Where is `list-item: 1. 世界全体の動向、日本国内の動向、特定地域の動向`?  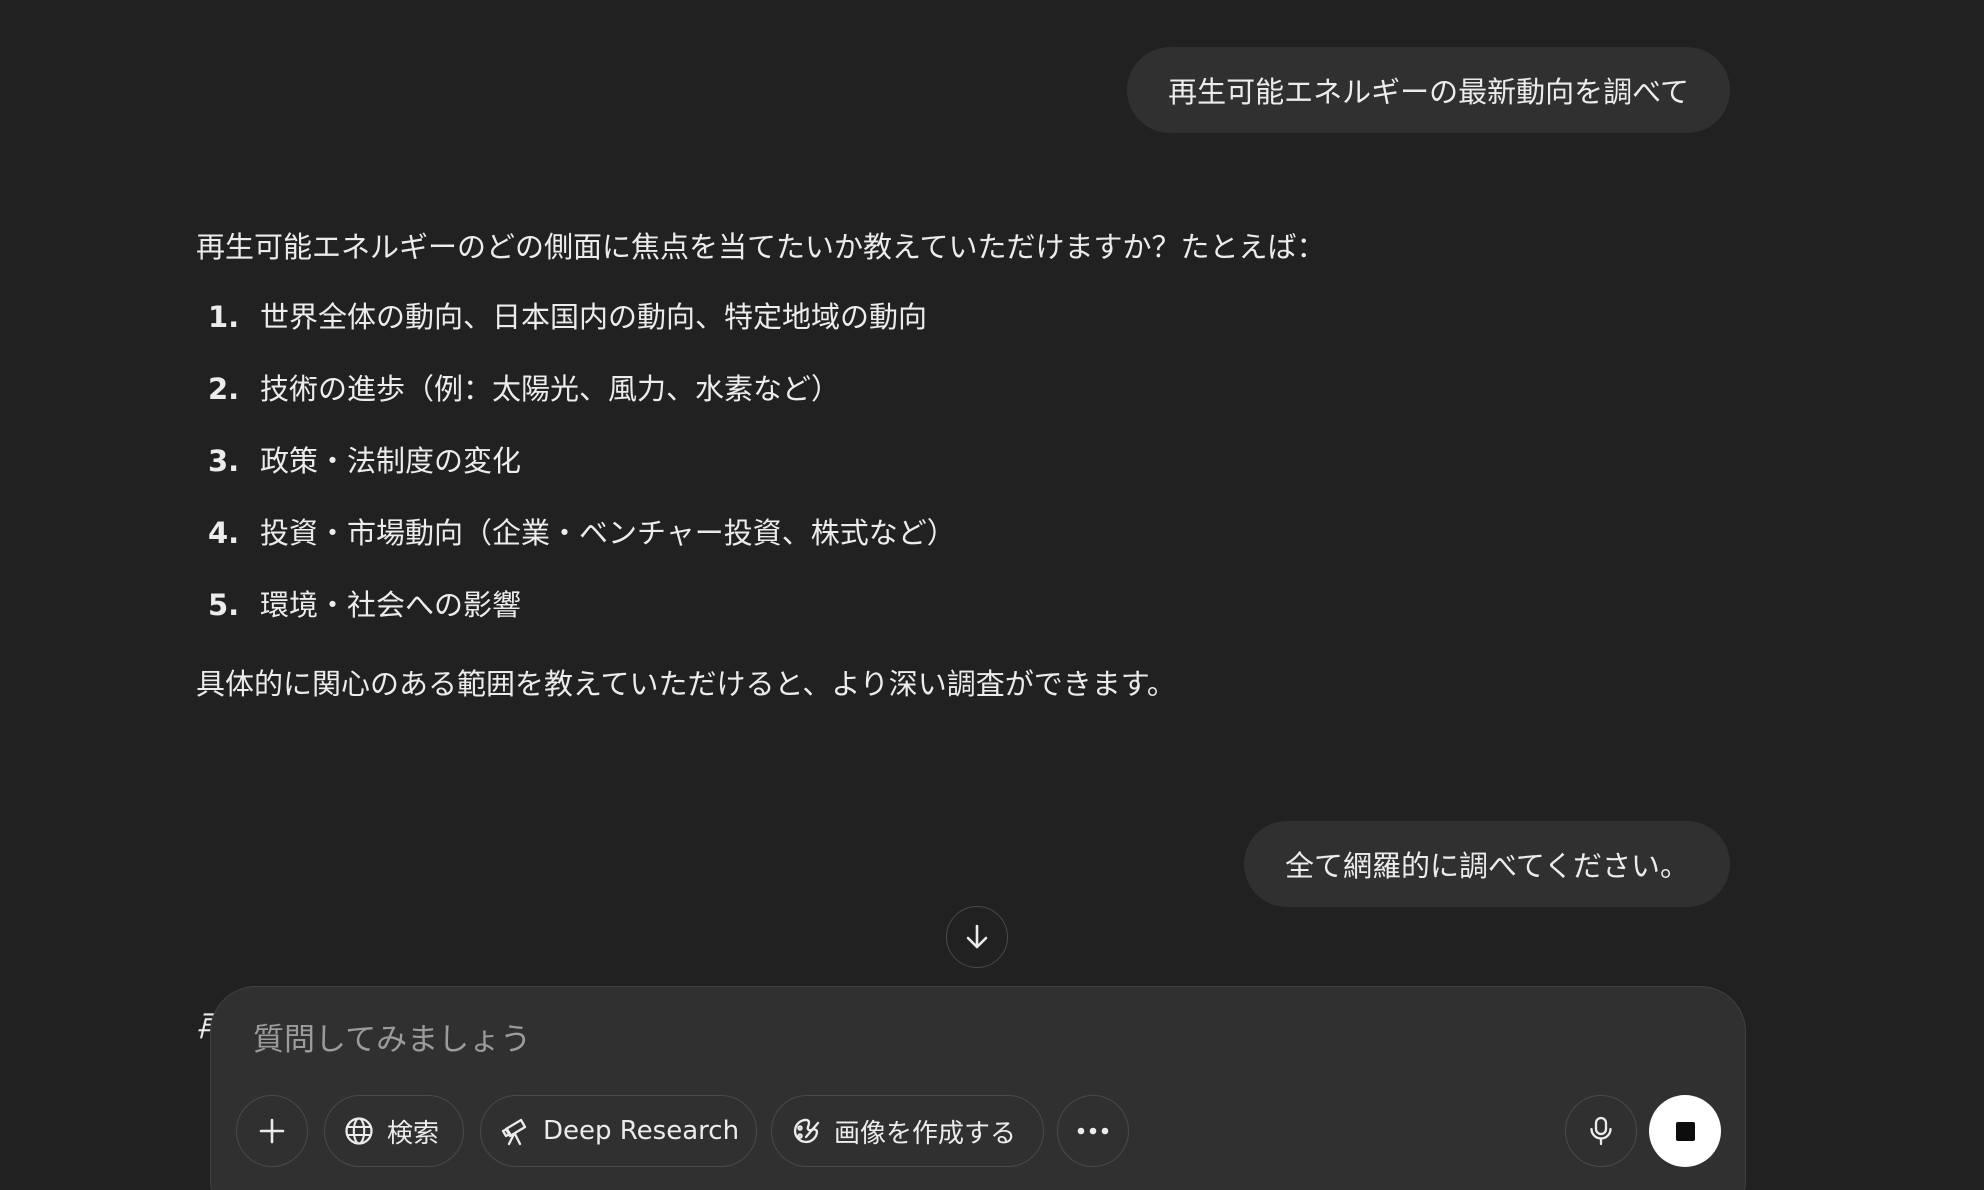 list-item: 1. 世界全体の動向、日本国内の動向、特定地域の動向 is located at coordinates (966, 317).